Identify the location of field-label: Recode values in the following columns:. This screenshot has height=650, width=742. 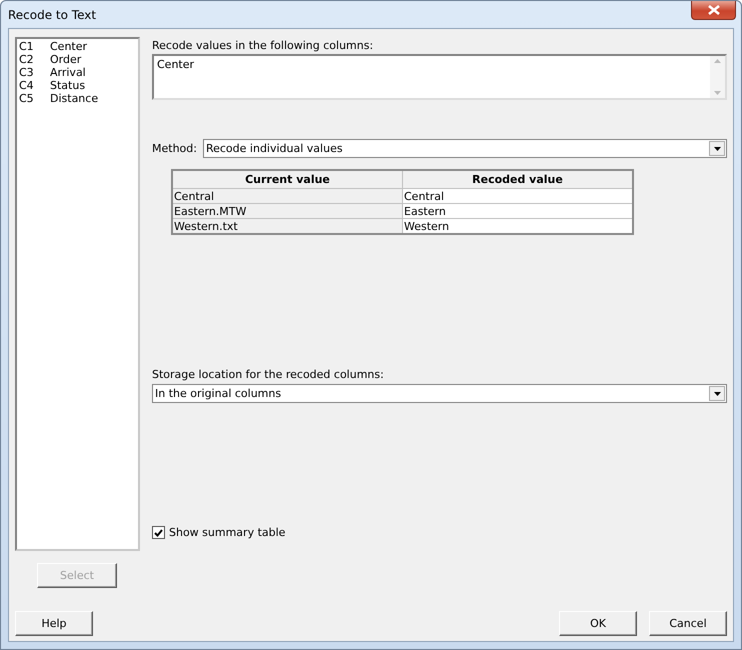
(263, 45).